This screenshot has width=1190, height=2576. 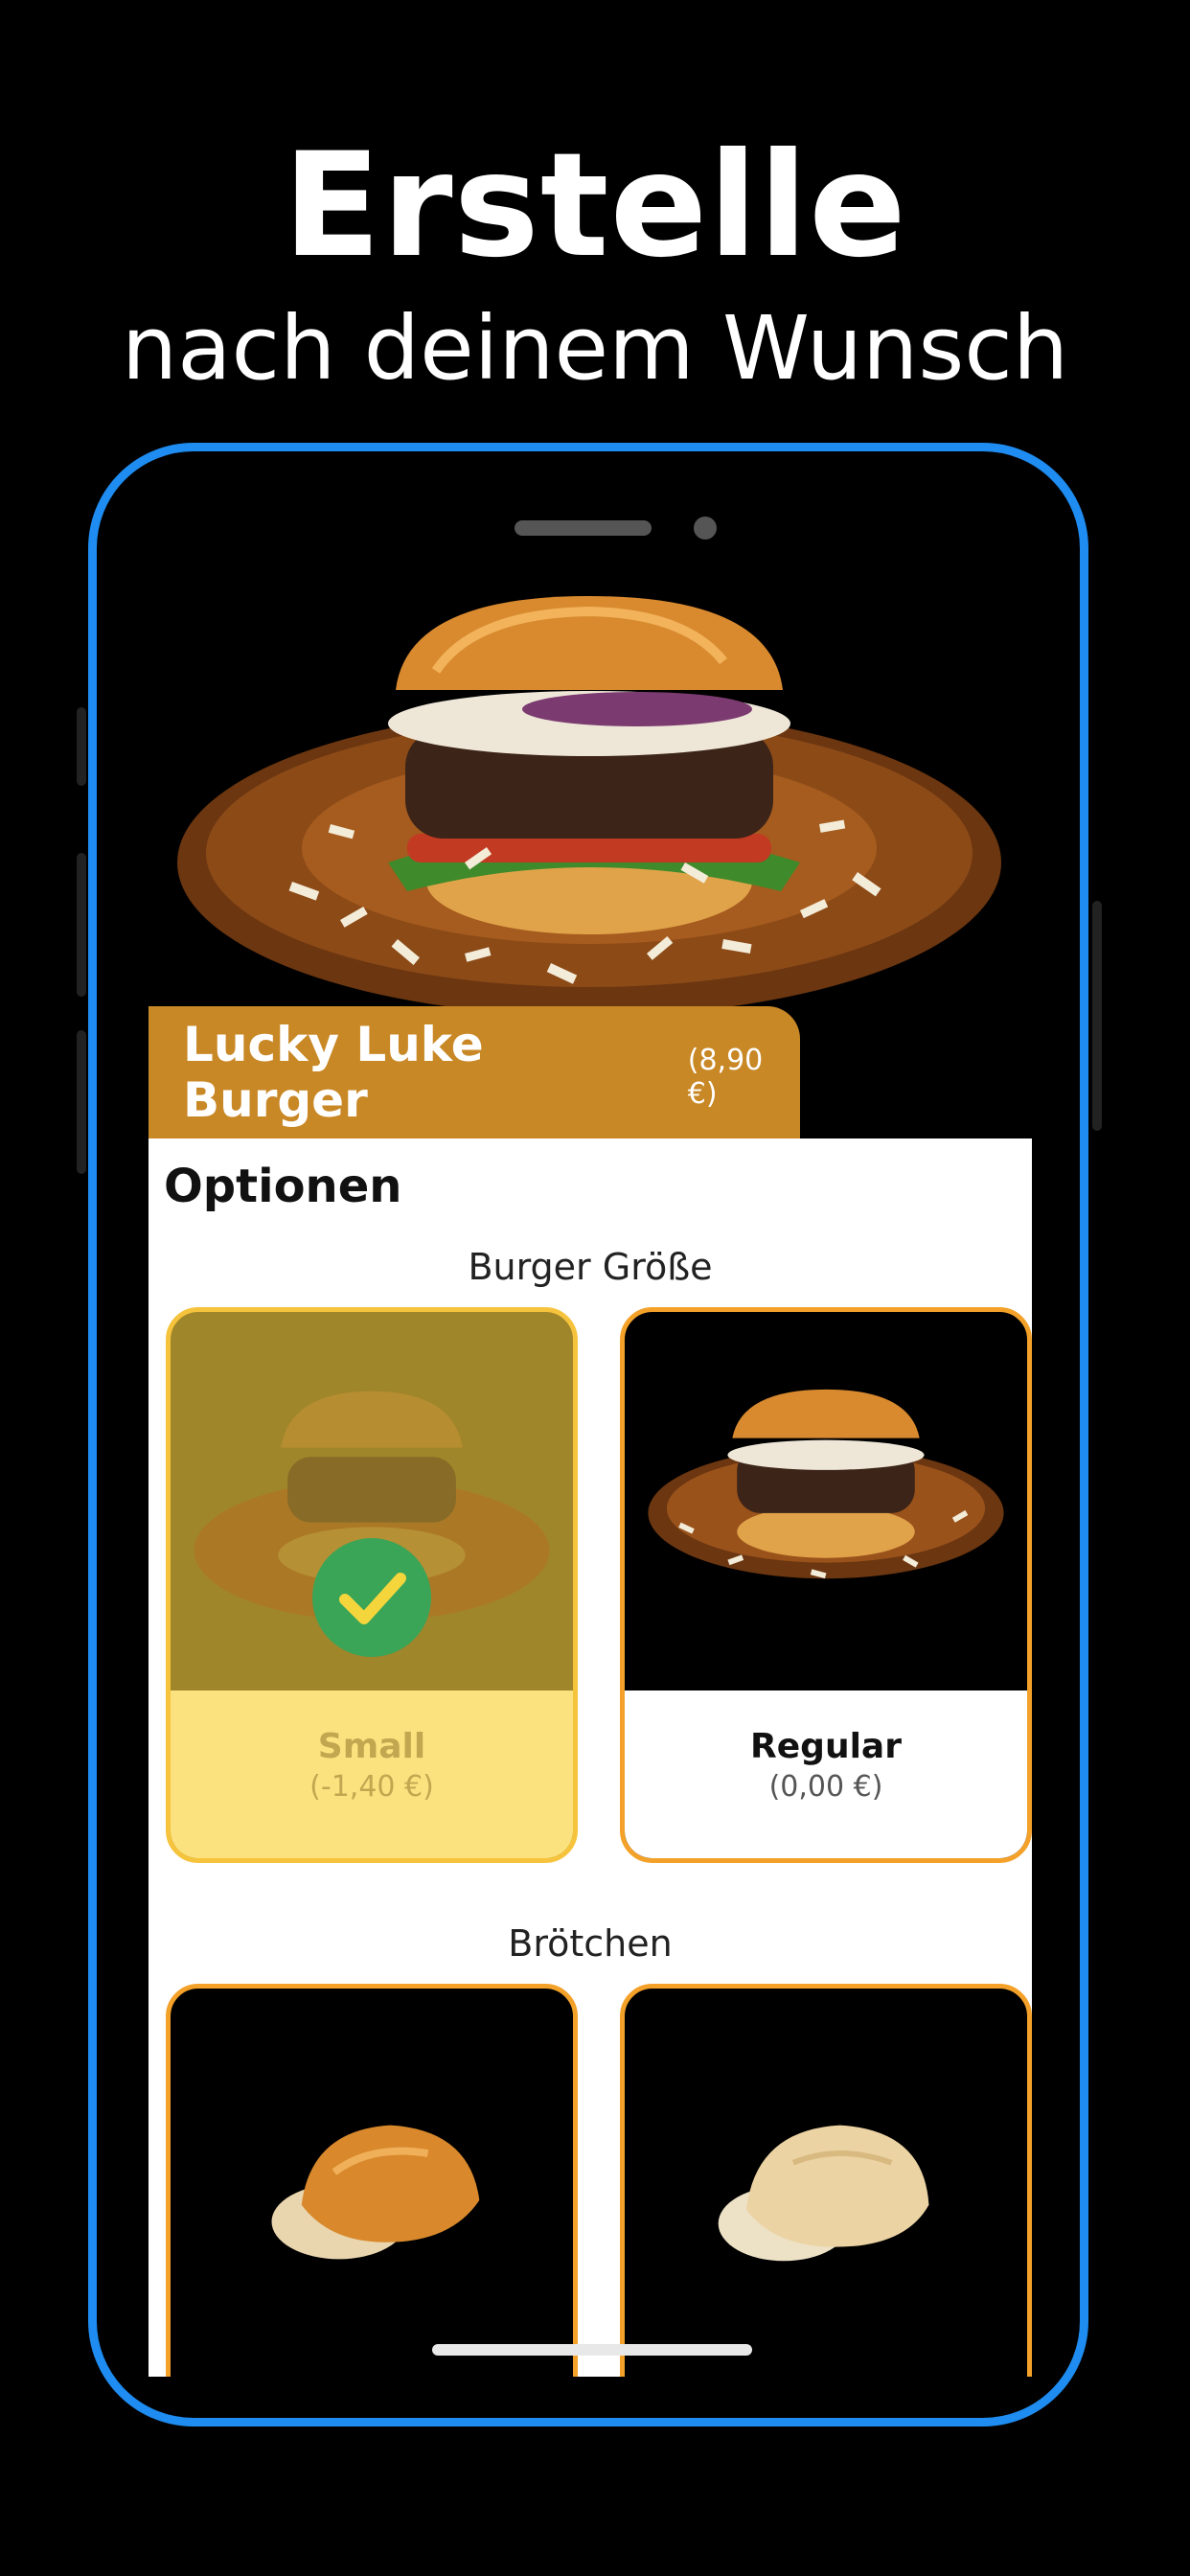 What do you see at coordinates (826, 1585) in the screenshot?
I see `option-card-regular: Regular (0,00 €)` at bounding box center [826, 1585].